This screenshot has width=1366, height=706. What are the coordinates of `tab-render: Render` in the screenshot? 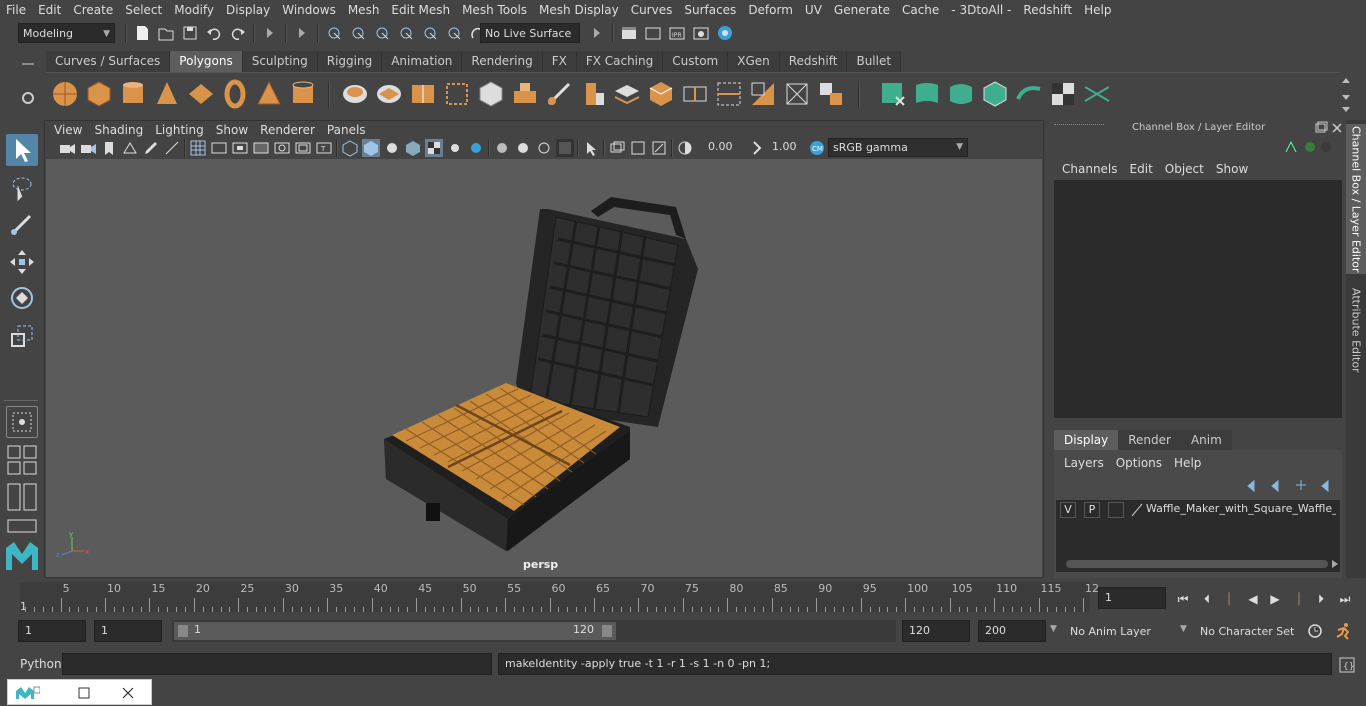 It's located at (1149, 440).